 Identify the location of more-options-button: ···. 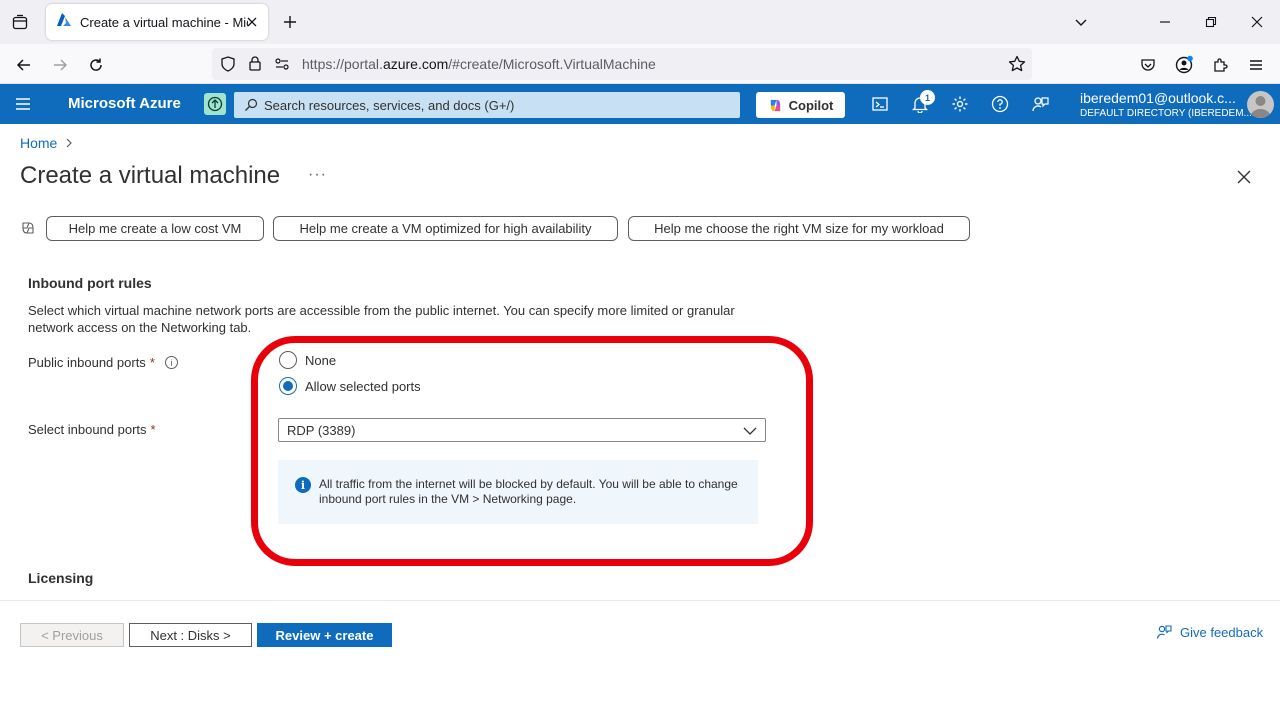
(317, 175).